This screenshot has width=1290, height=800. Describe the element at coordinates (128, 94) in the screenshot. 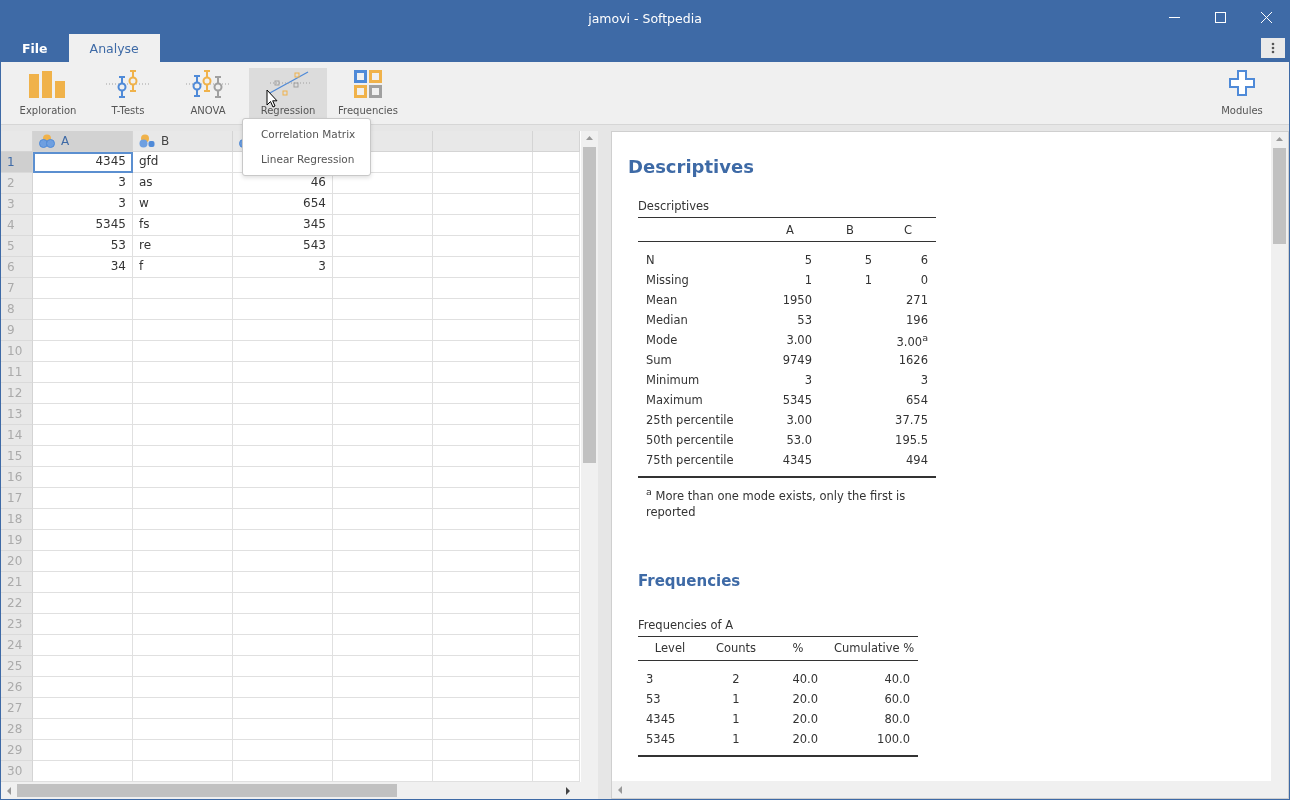

I see `ribbon-button: T-Tests` at that location.